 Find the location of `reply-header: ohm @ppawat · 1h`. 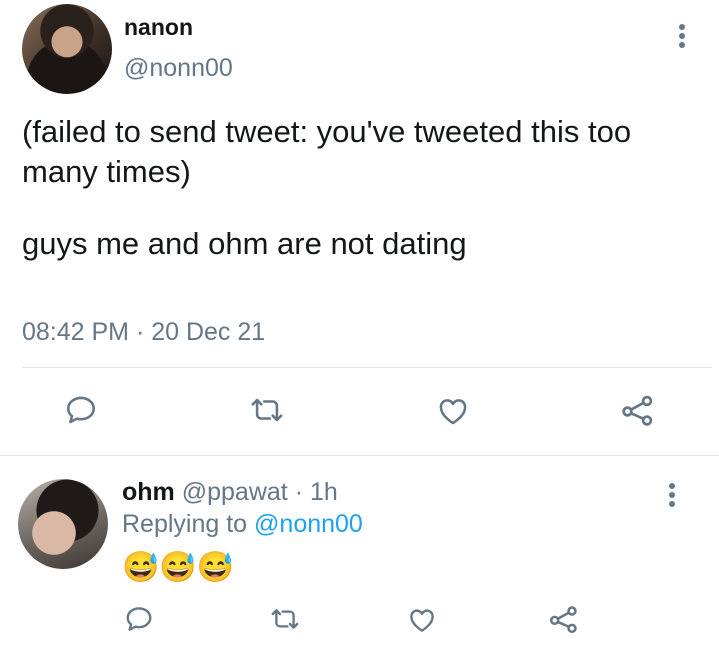

reply-header: ohm @ppawat · 1h is located at coordinates (230, 492).